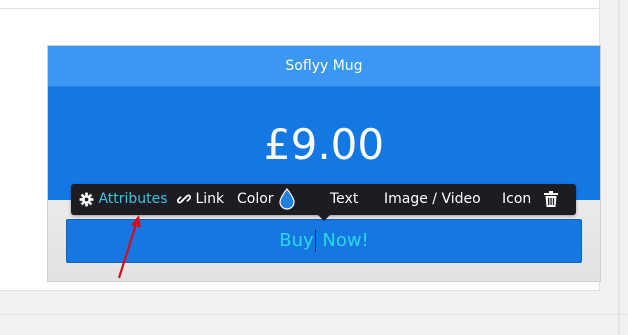  I want to click on trash-icon, so click(551, 199).